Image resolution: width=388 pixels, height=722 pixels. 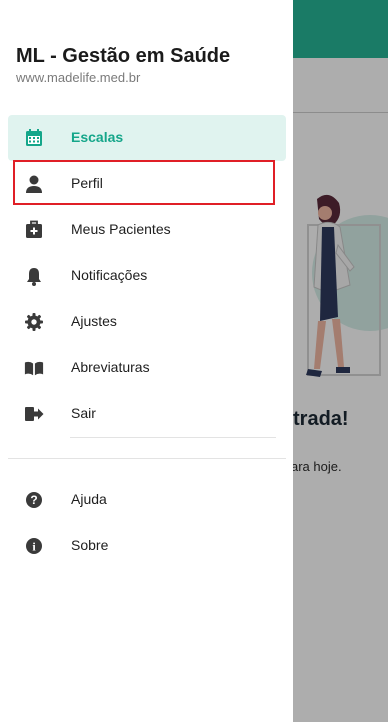 I want to click on app-title: ML - Gestão em Saúde, so click(x=123, y=56).